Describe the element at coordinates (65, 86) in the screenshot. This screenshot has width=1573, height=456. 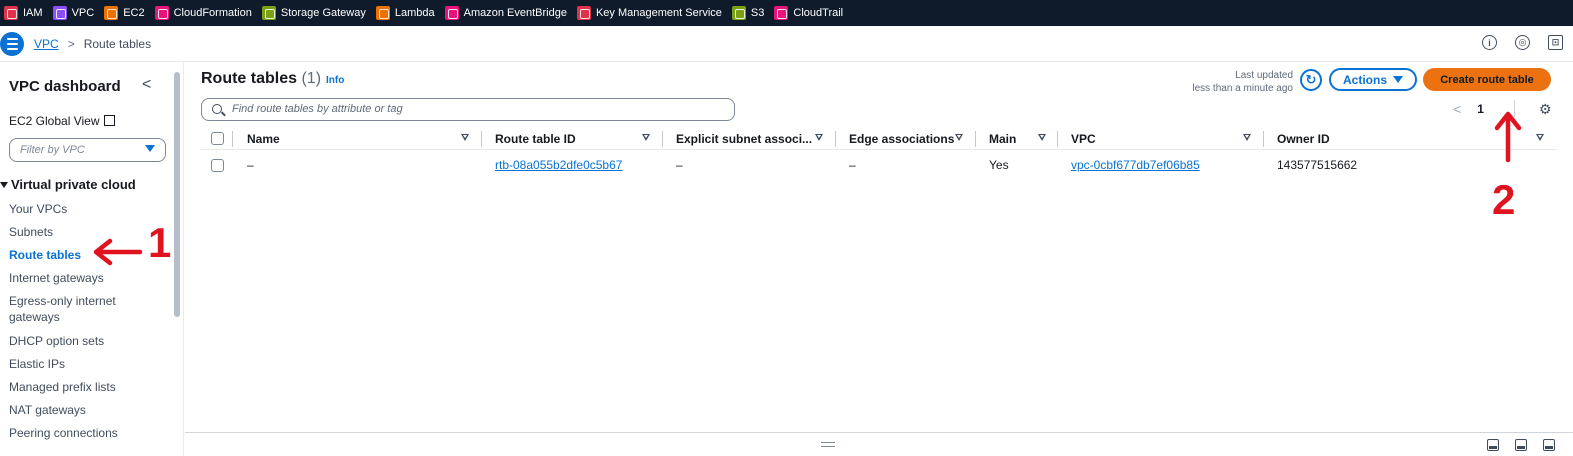
I see `sidebar-title: VPC dashboard` at that location.